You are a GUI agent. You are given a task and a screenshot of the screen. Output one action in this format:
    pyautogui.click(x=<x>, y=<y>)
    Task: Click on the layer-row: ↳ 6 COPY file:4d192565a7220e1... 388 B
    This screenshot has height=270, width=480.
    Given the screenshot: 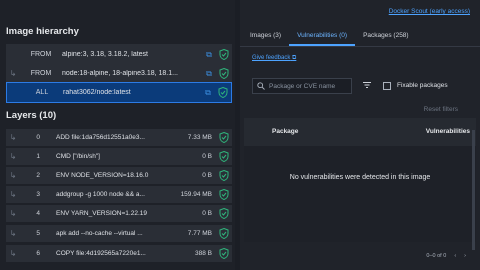 What is the action you would take?
    pyautogui.click(x=119, y=253)
    